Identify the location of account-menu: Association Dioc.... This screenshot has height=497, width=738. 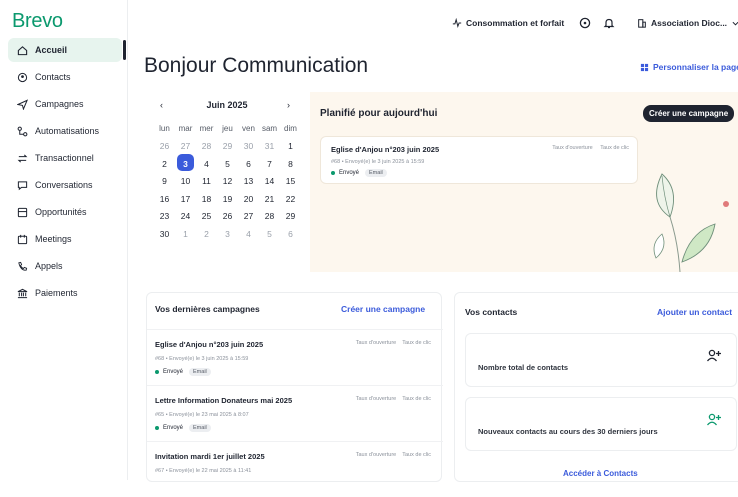
(687, 23).